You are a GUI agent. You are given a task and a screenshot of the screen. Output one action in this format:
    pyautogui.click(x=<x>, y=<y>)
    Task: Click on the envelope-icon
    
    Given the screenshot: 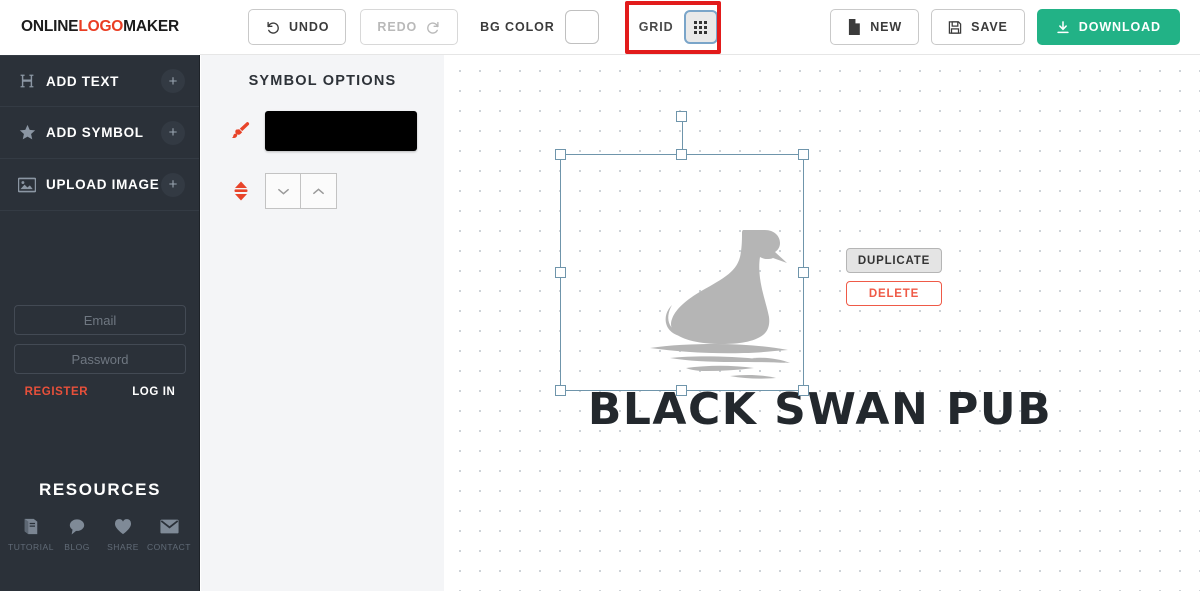 What is the action you would take?
    pyautogui.click(x=169, y=526)
    